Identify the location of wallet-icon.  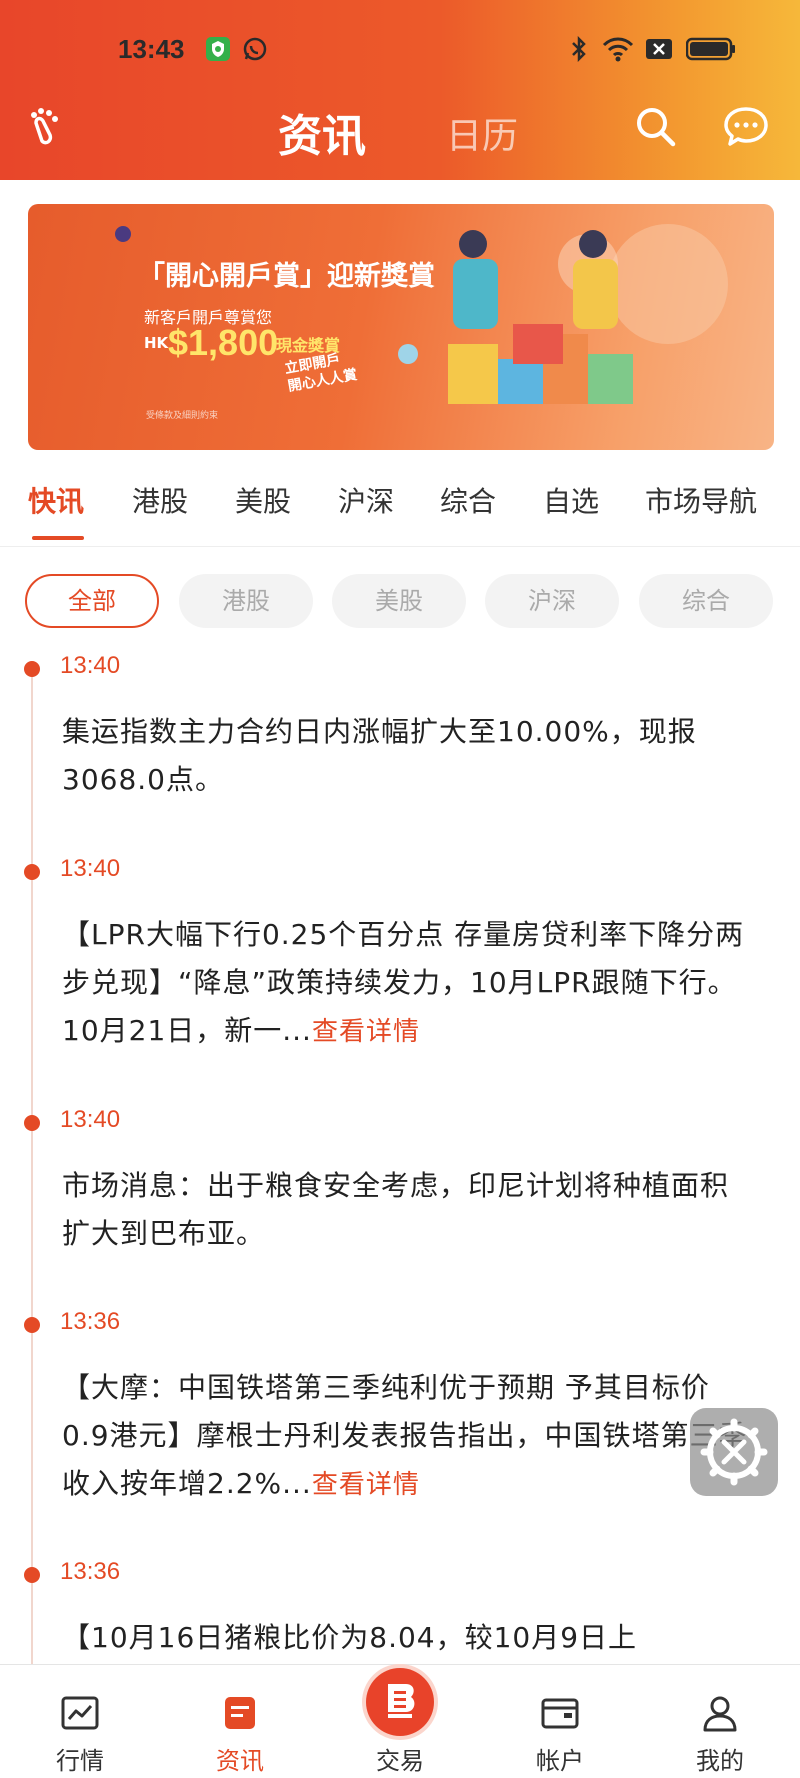
(560, 1713).